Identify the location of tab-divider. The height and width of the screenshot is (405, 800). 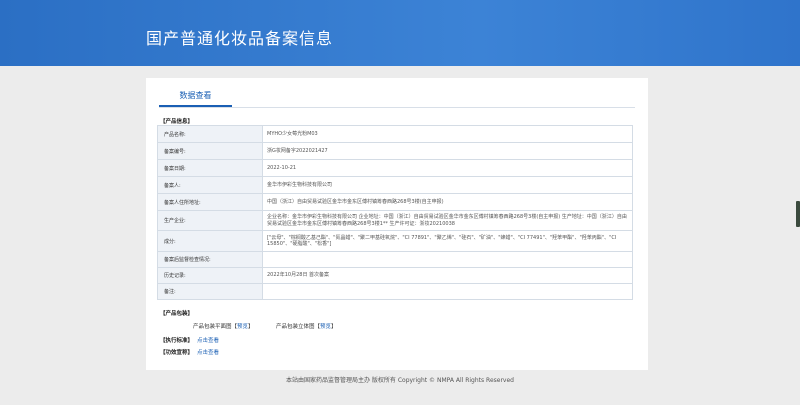
(397, 107).